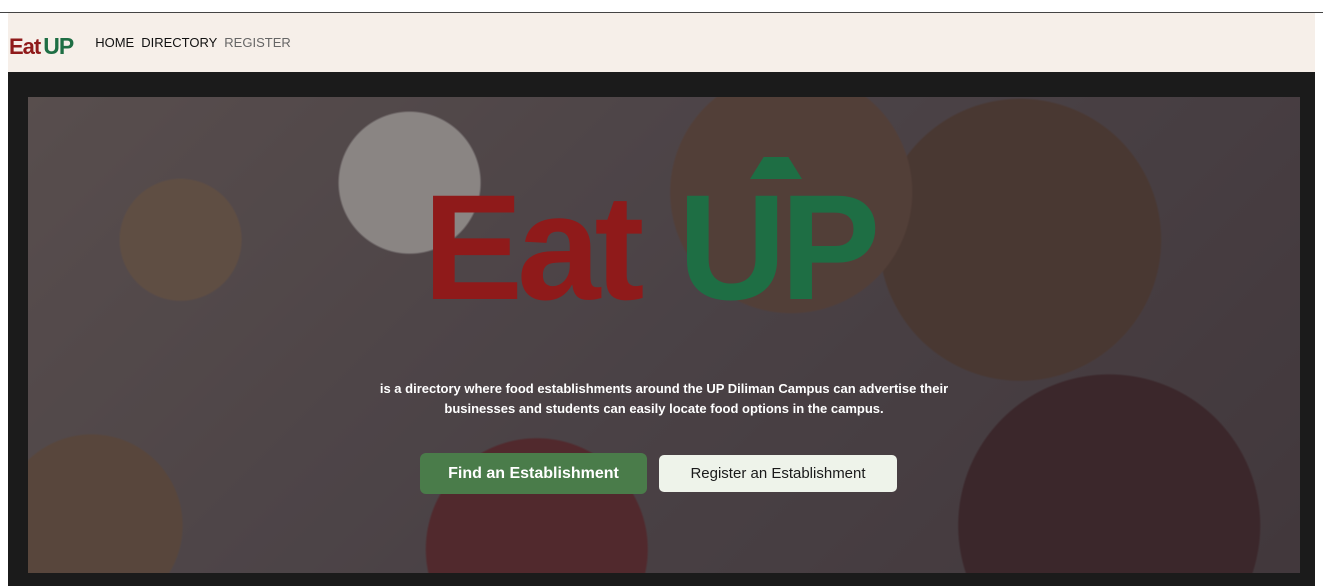 The width and height of the screenshot is (1323, 586). Describe the element at coordinates (661, 6) in the screenshot. I see `window-top-edge` at that location.